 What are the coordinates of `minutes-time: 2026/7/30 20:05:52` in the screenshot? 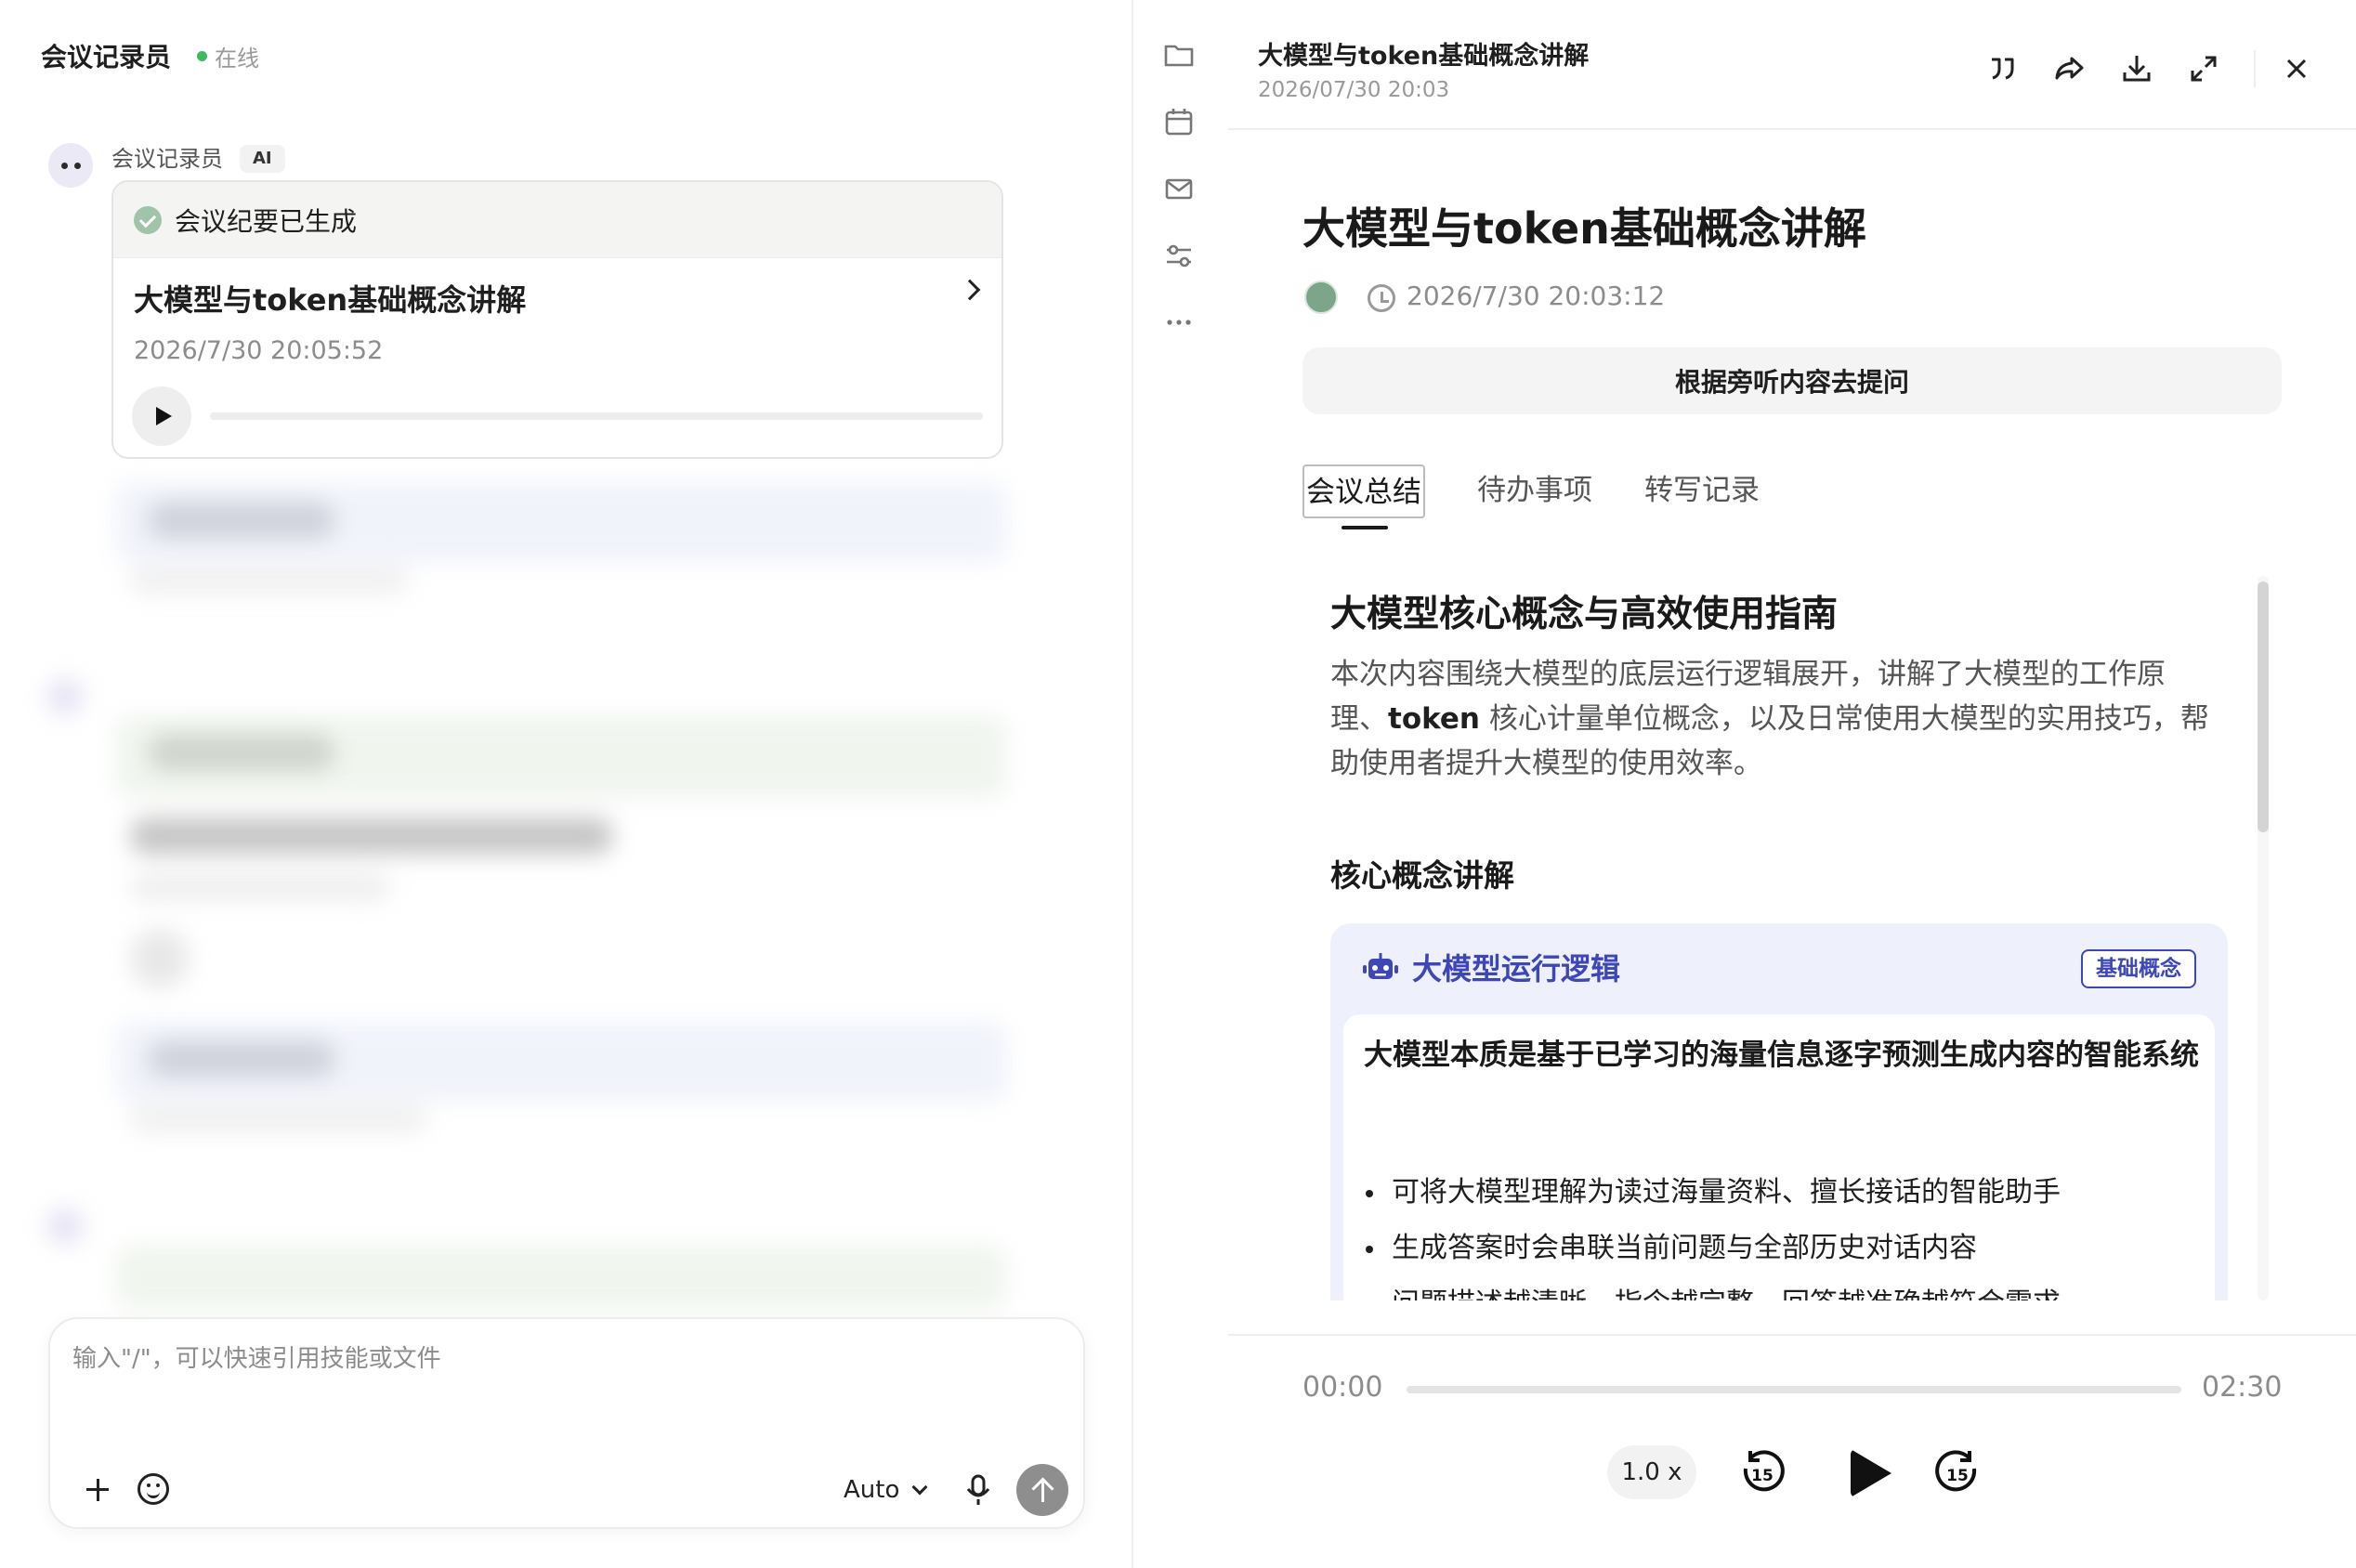 It's located at (259, 350).